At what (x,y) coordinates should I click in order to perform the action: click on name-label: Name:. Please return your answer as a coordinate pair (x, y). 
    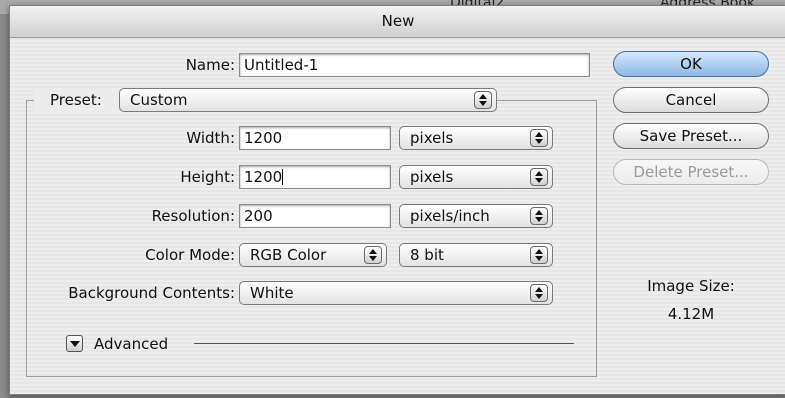
    Looking at the image, I should click on (210, 65).